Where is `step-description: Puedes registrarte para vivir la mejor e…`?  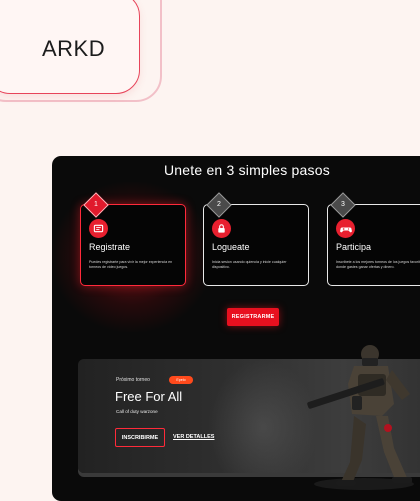 step-description: Puedes registrarte para vivir la mejor e… is located at coordinates (131, 264).